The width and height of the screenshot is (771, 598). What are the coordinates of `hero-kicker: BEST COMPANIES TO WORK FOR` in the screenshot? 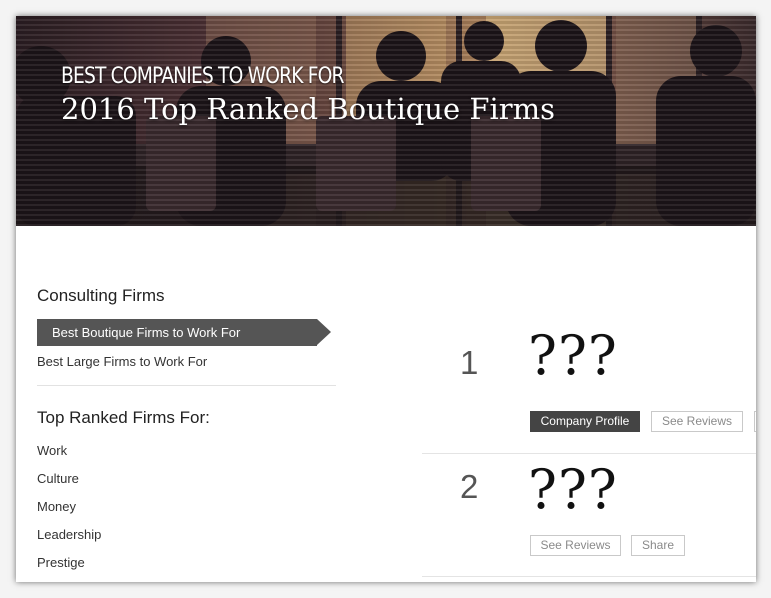 It's located at (203, 76).